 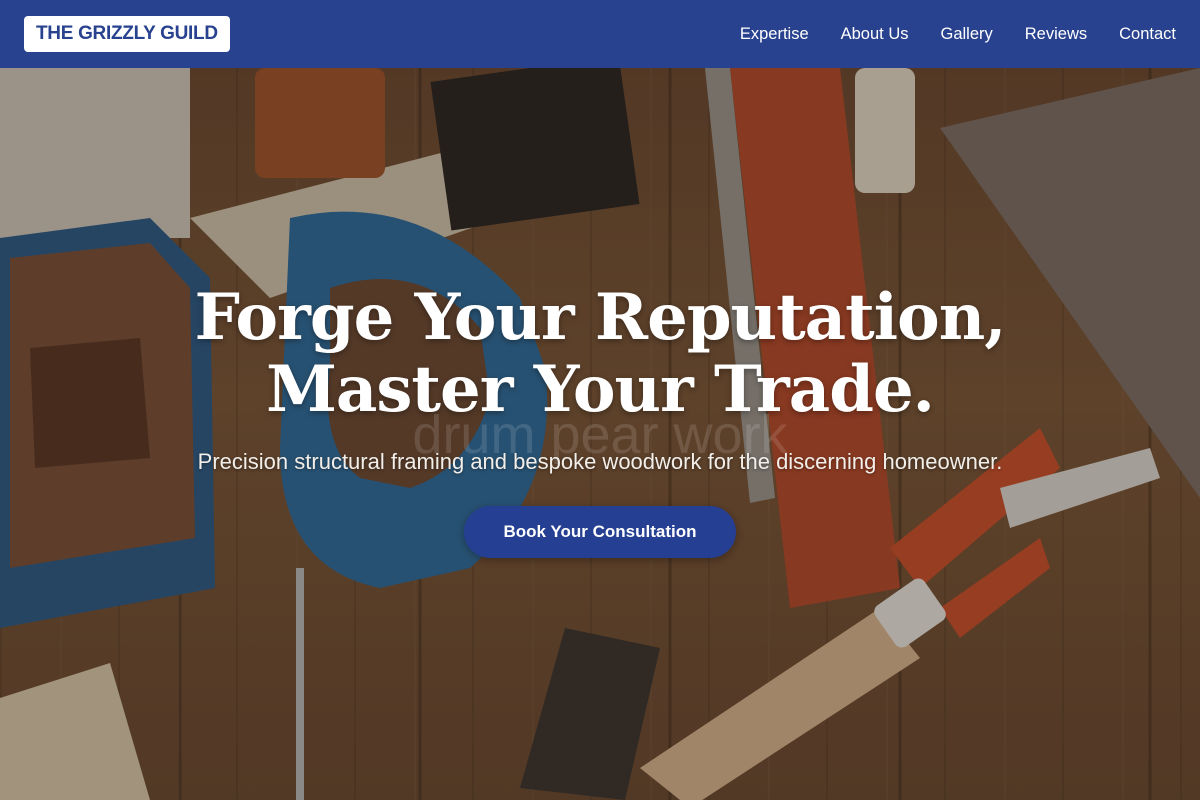 What do you see at coordinates (1056, 34) in the screenshot?
I see `nav-link-reviews: Reviews` at bounding box center [1056, 34].